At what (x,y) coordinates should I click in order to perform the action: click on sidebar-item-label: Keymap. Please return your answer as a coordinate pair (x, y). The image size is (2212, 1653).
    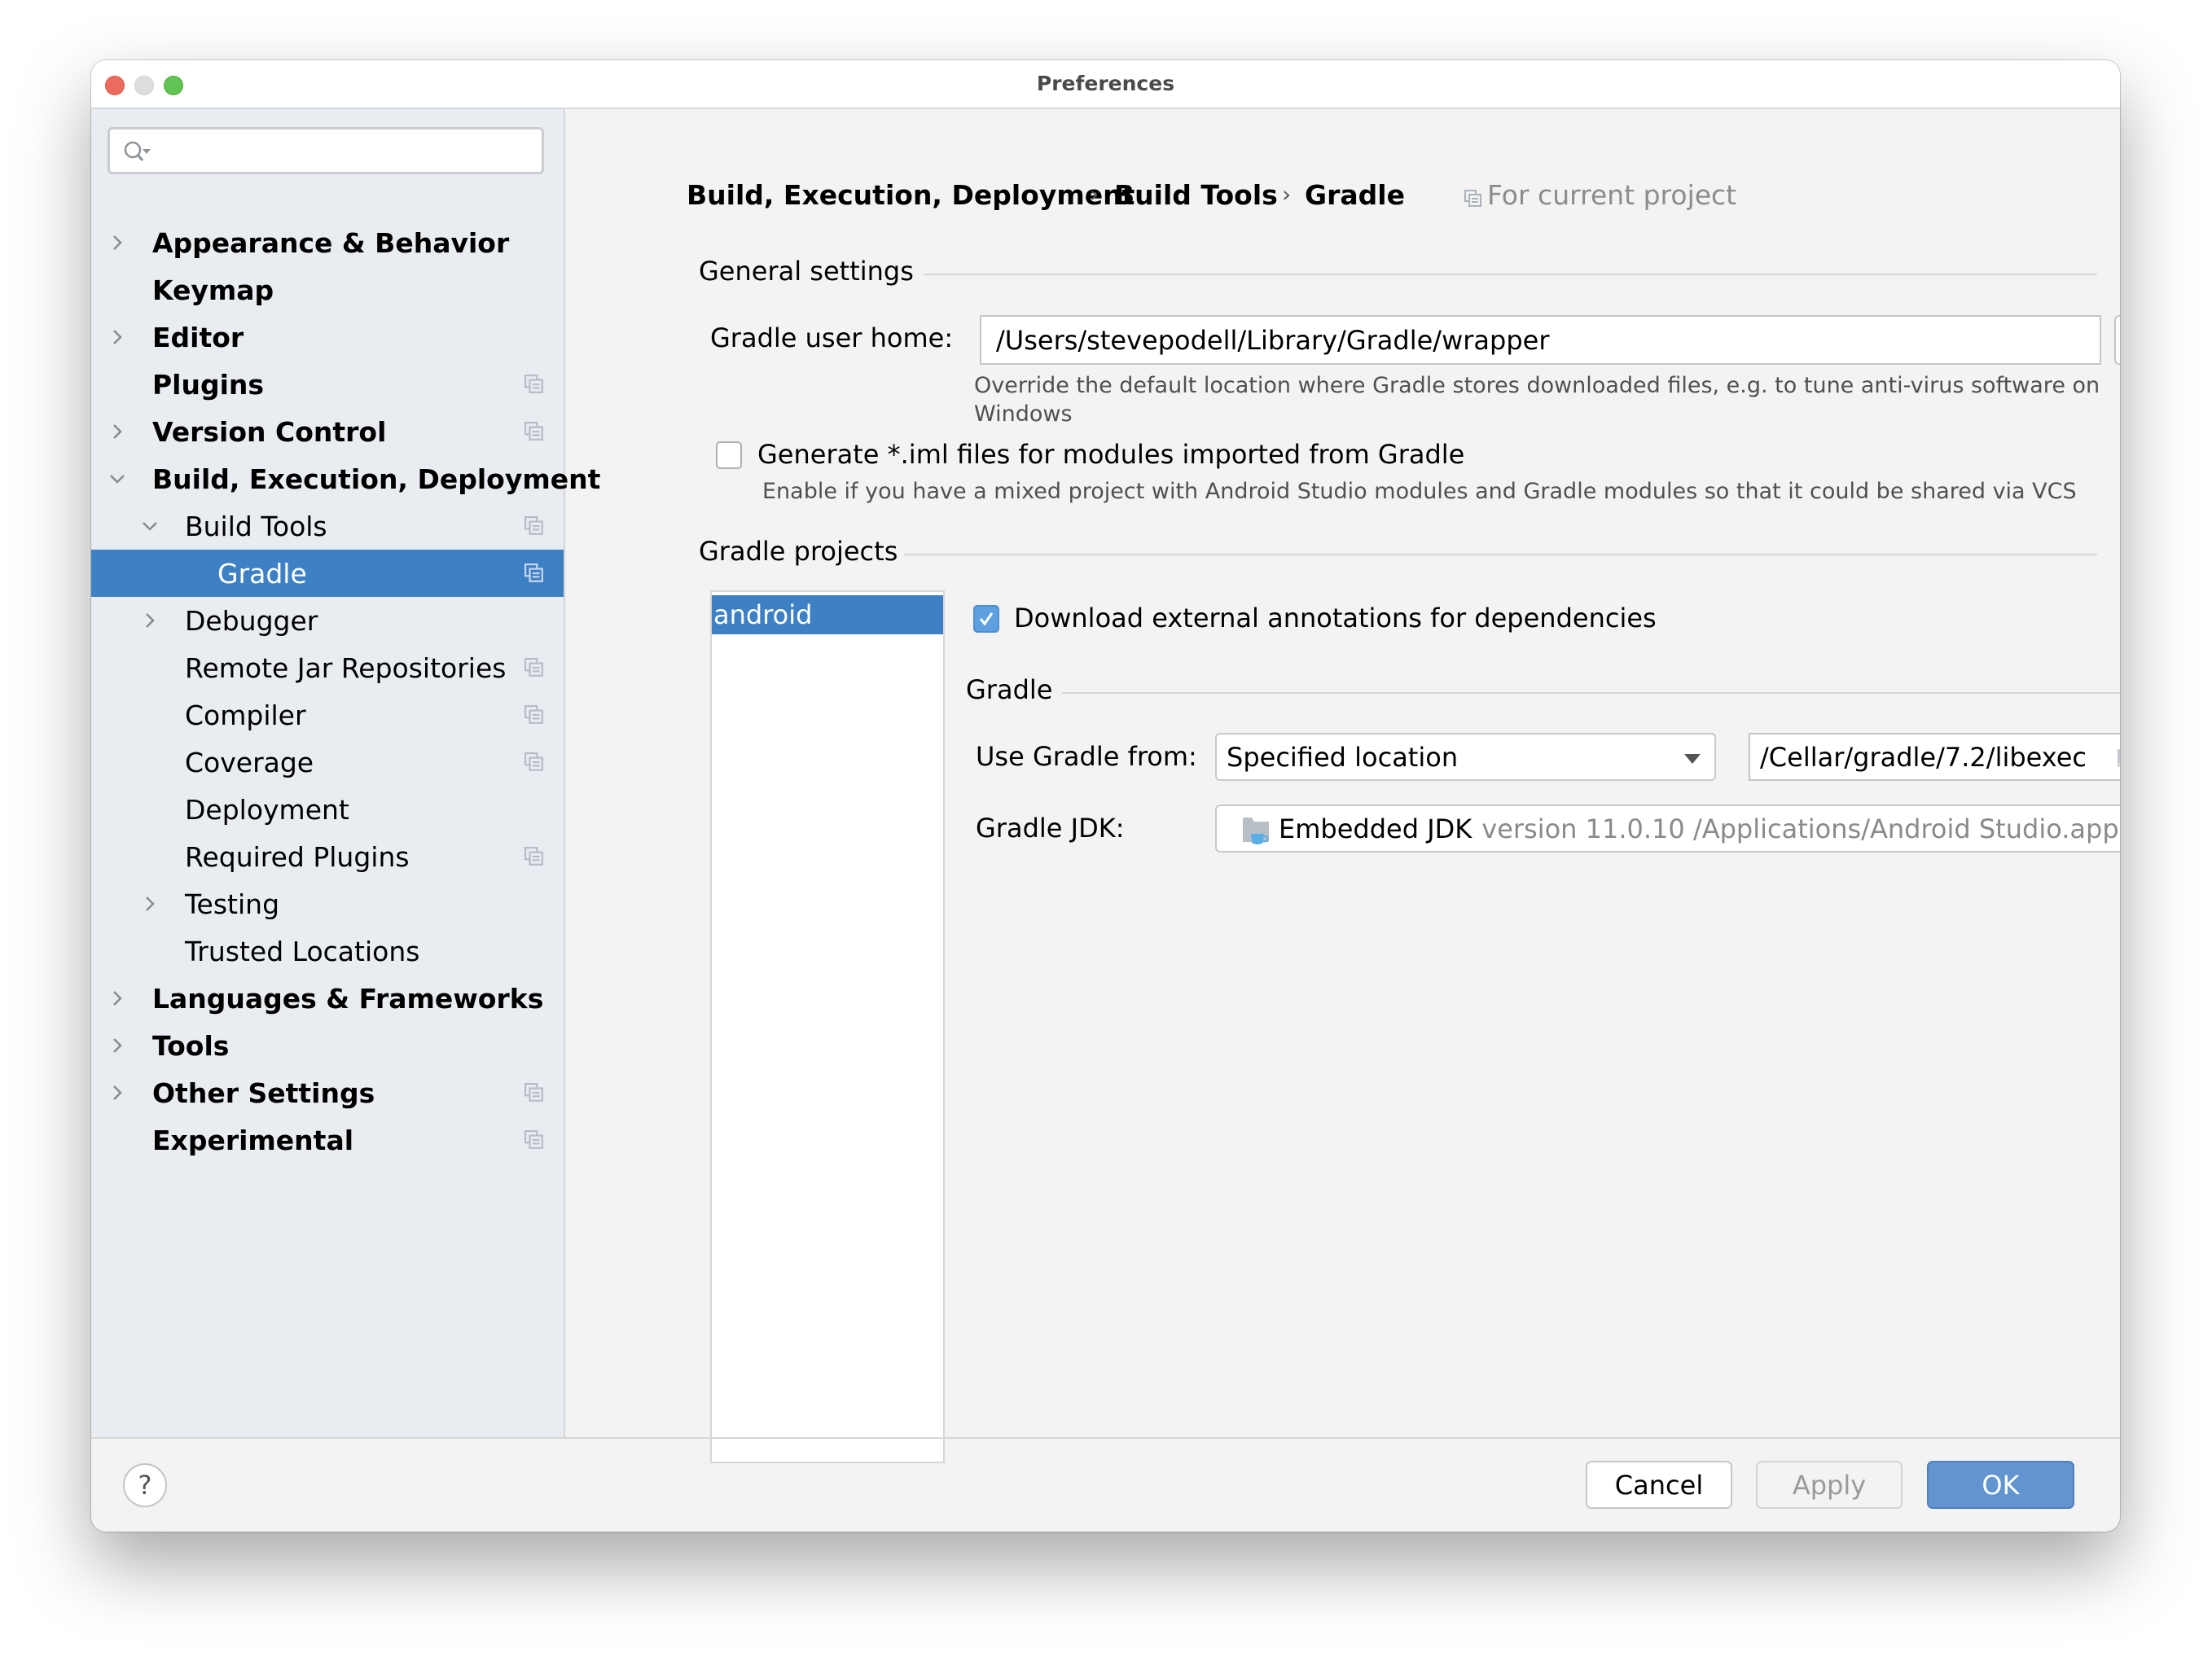
    Looking at the image, I should click on (213, 290).